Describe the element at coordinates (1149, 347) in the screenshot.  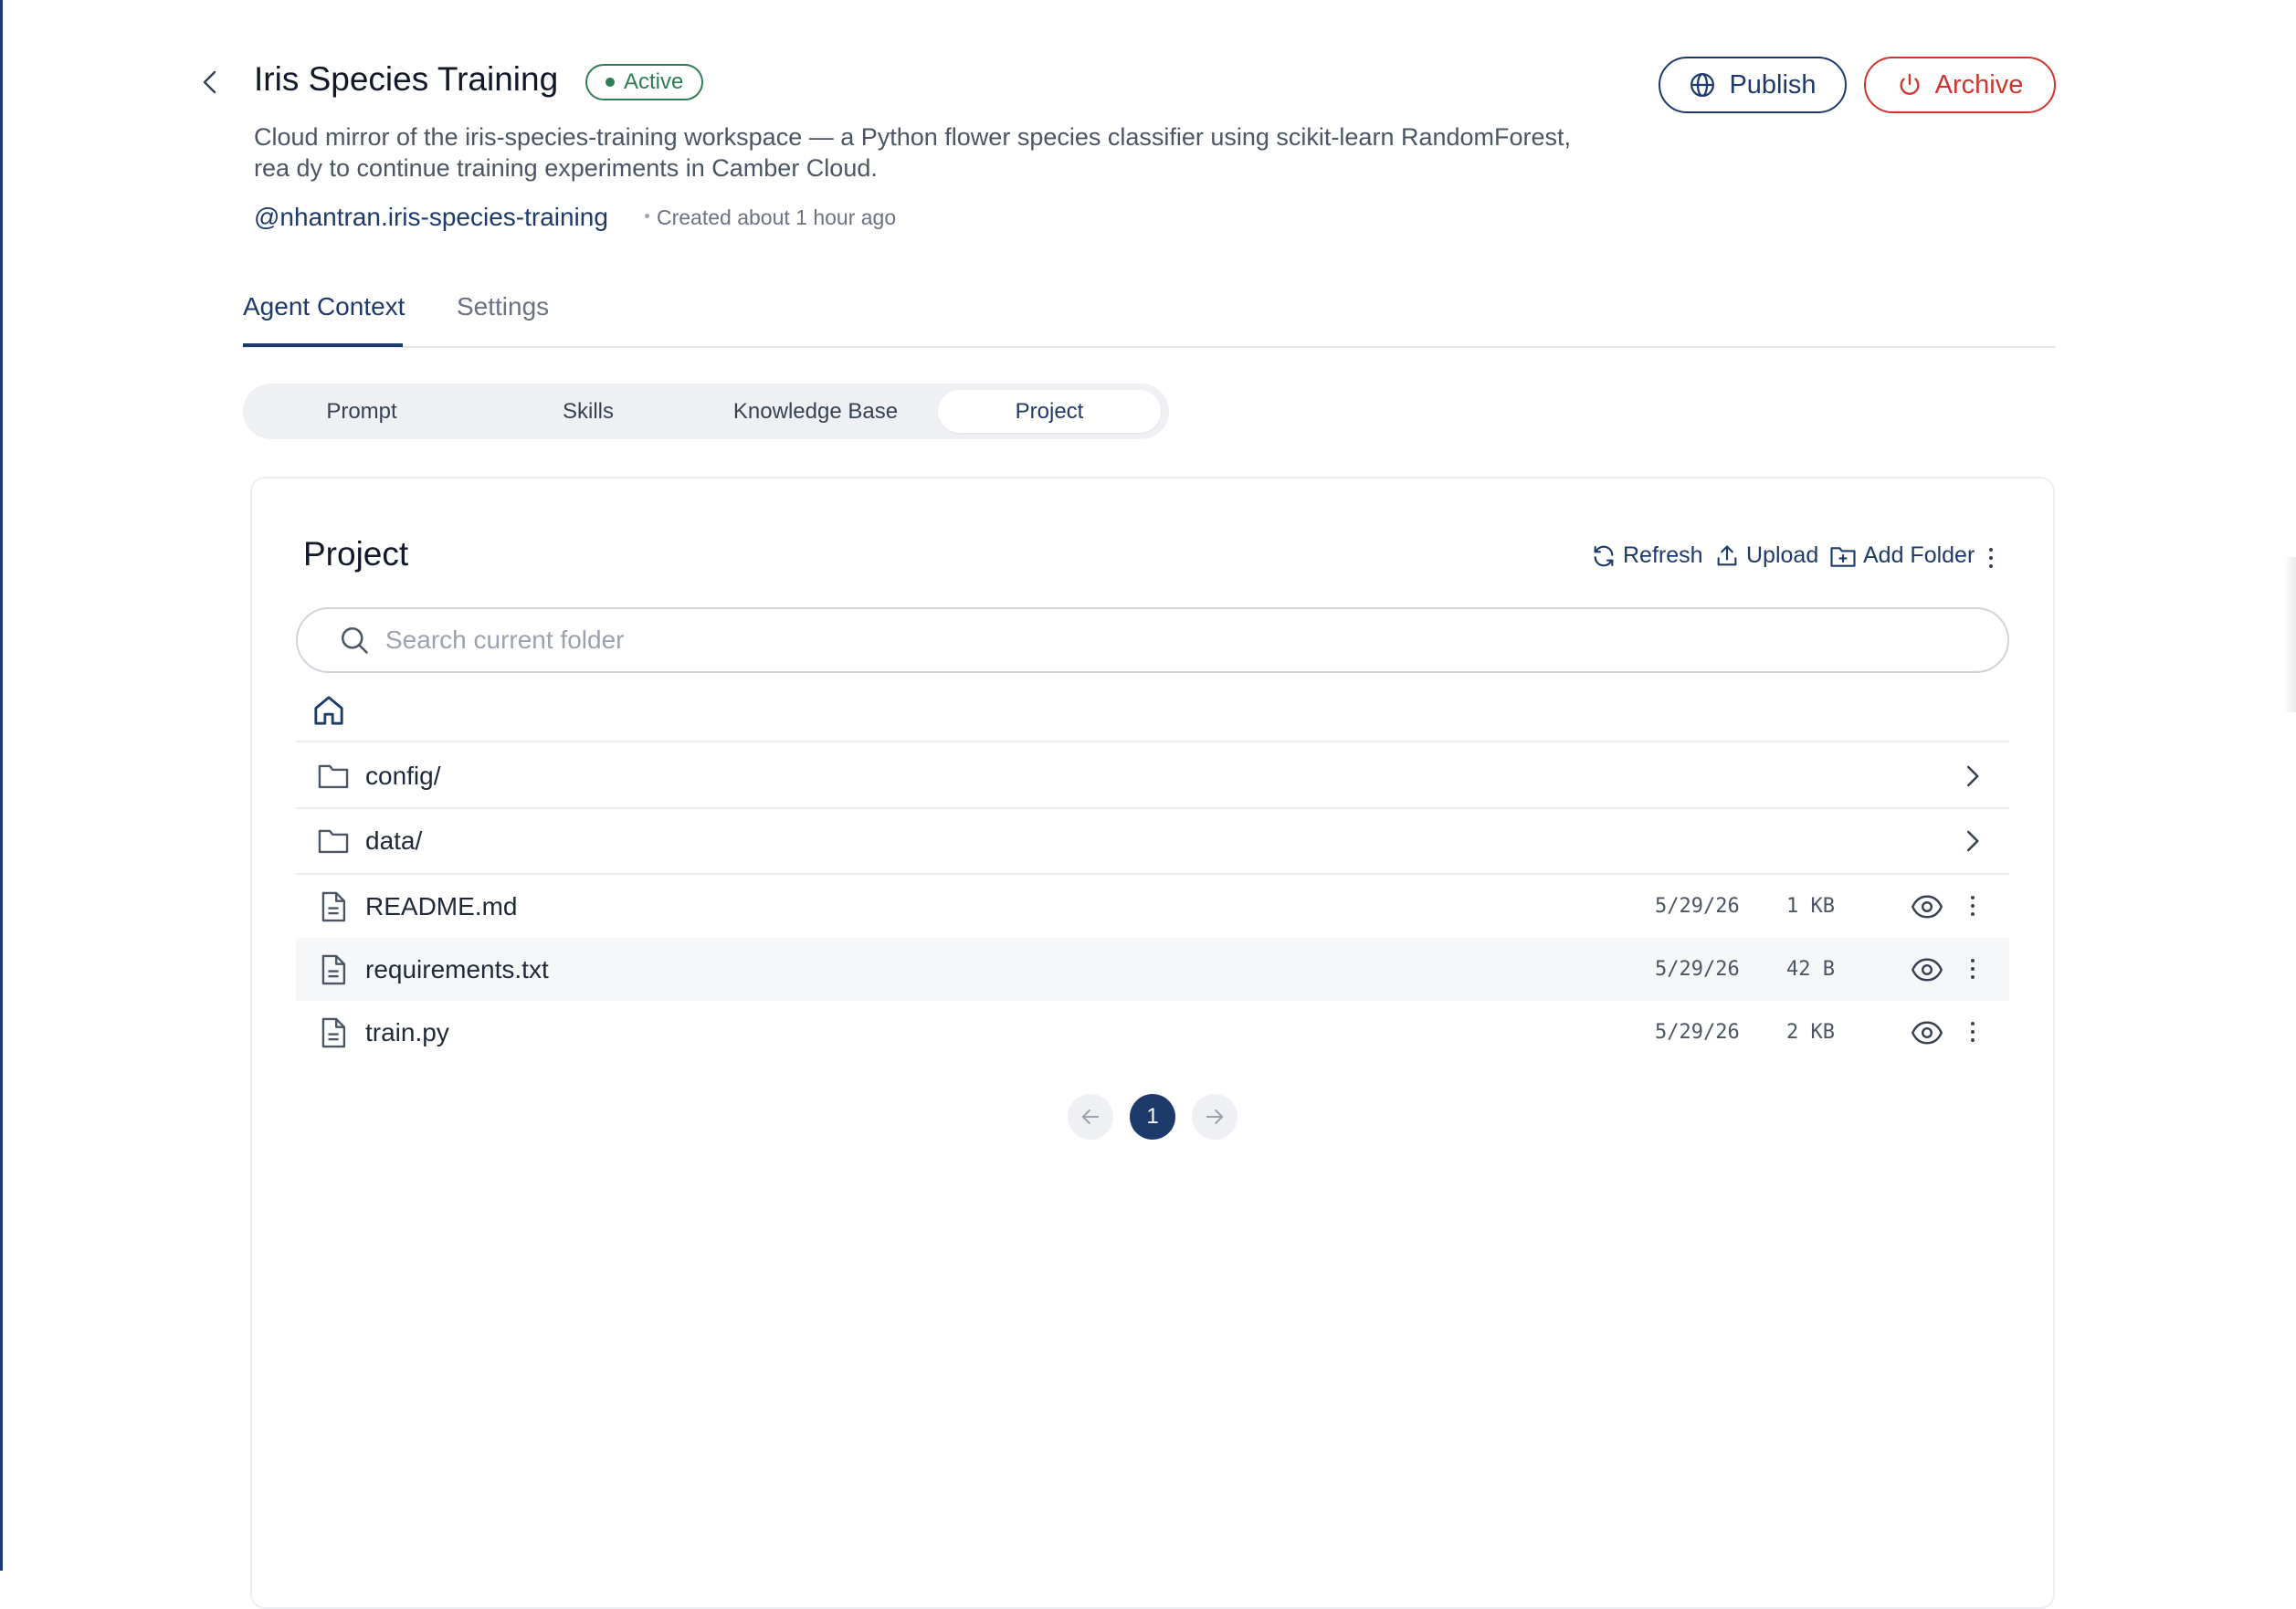
I see `tabs-divider` at that location.